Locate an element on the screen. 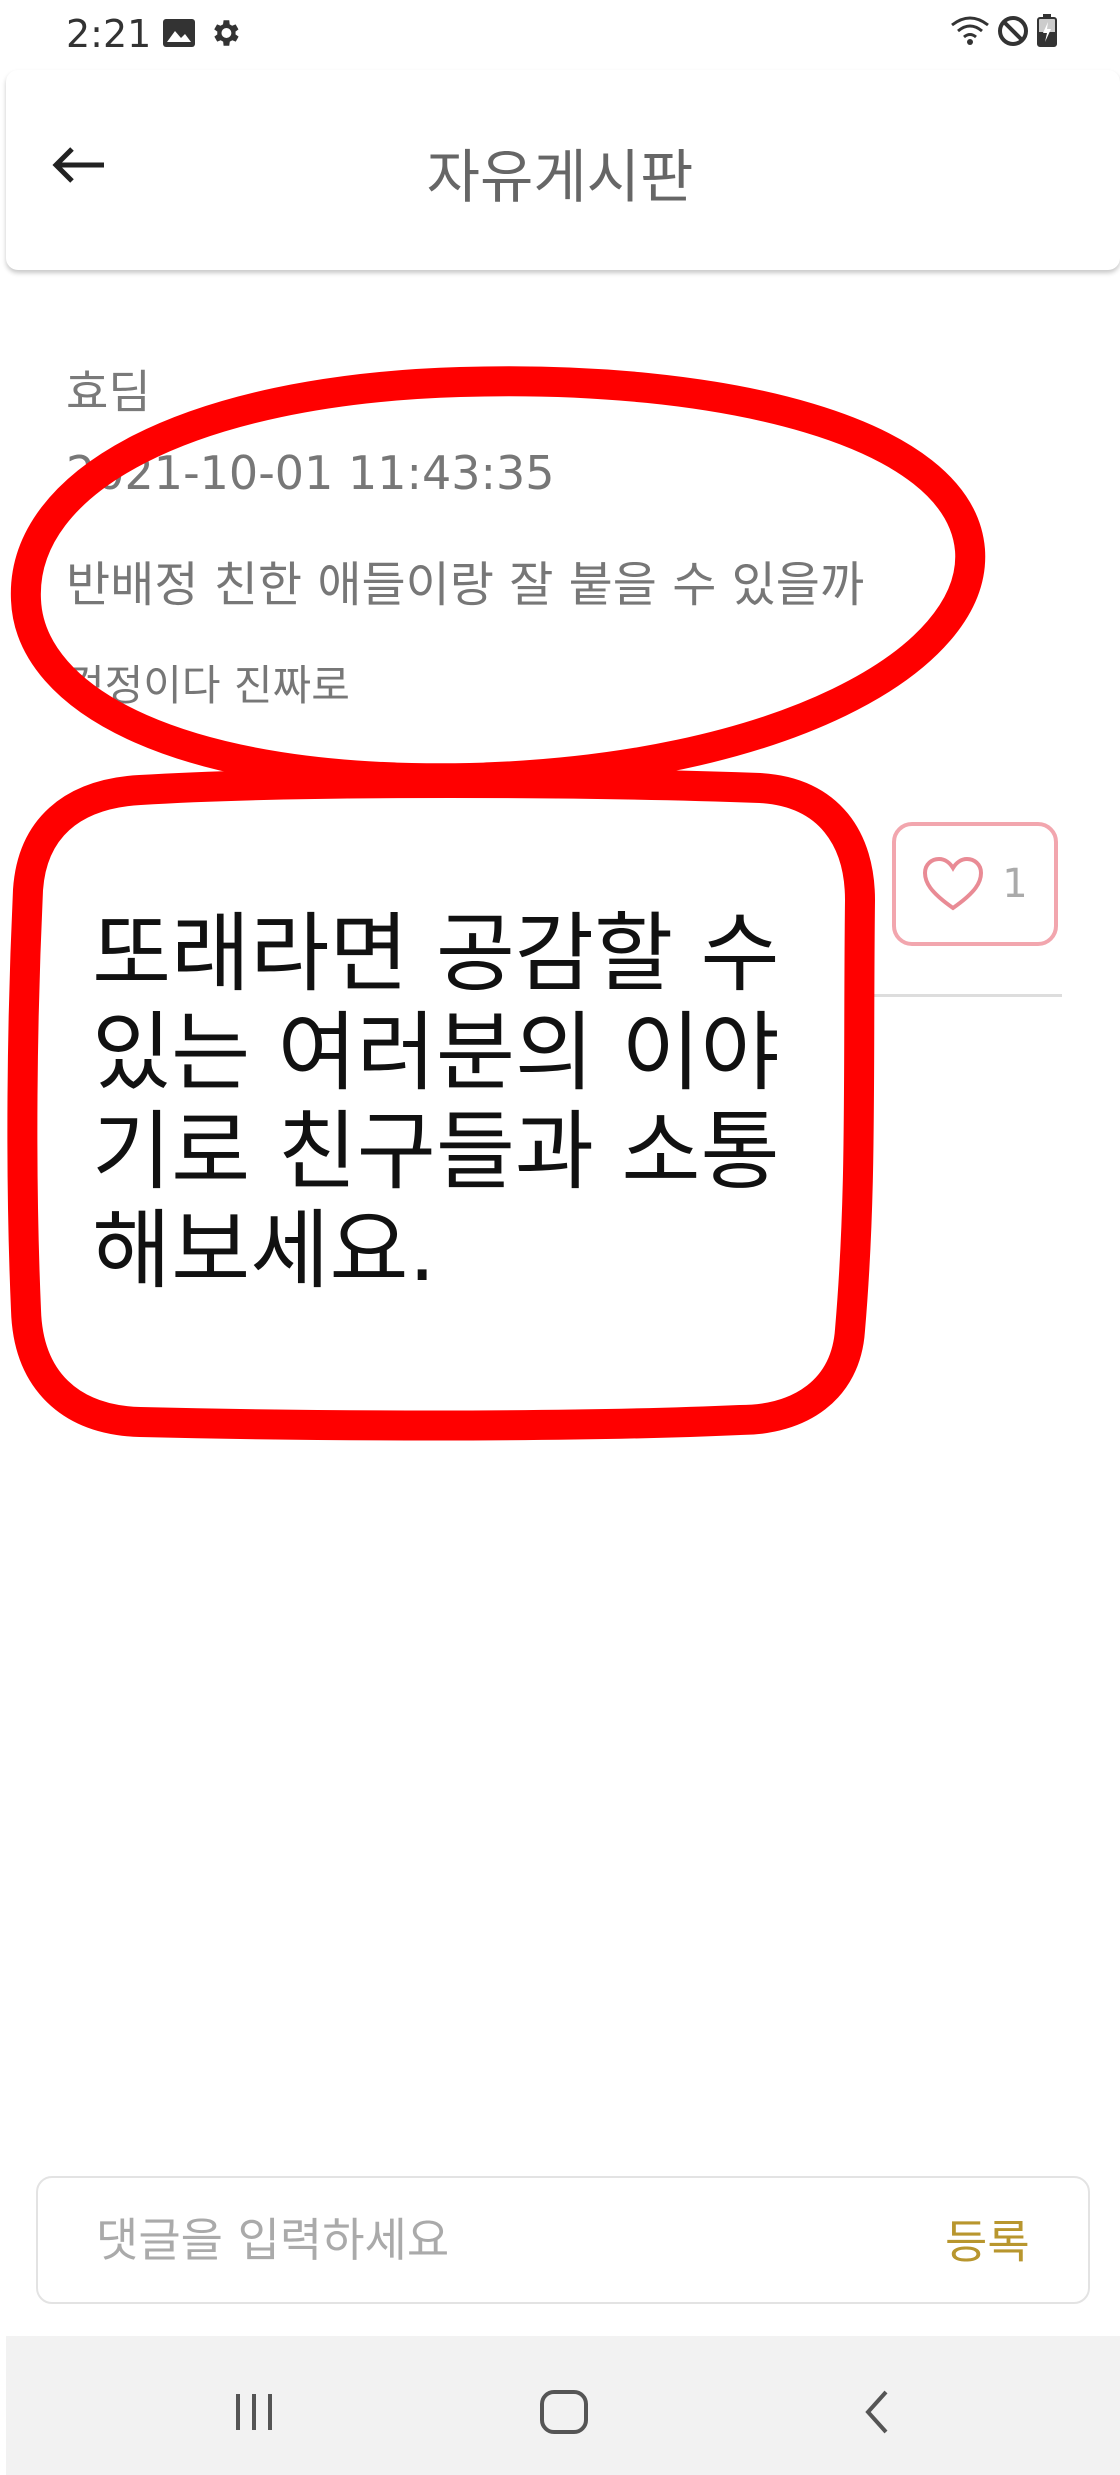  battery-charging-icon is located at coordinates (1047, 33).